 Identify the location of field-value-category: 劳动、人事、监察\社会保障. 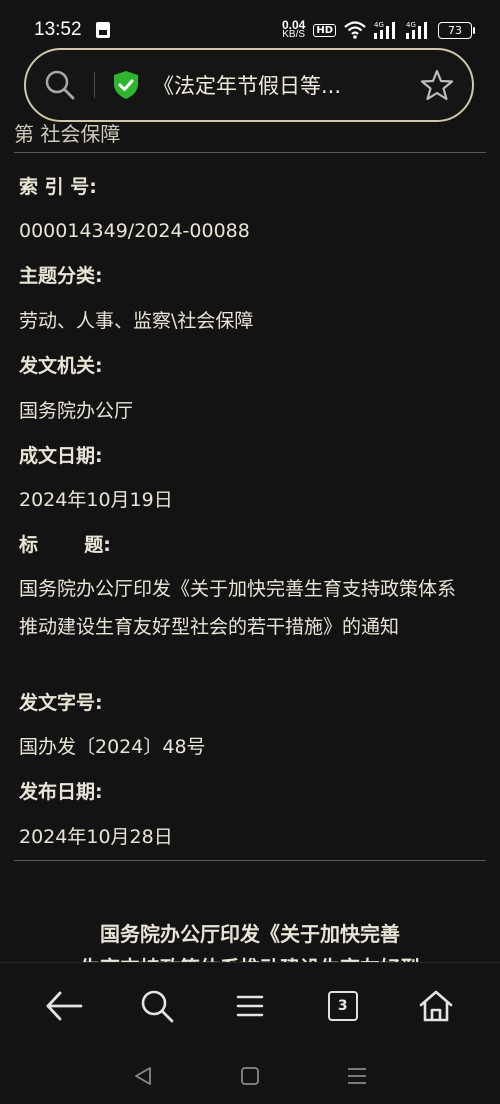
(136, 321).